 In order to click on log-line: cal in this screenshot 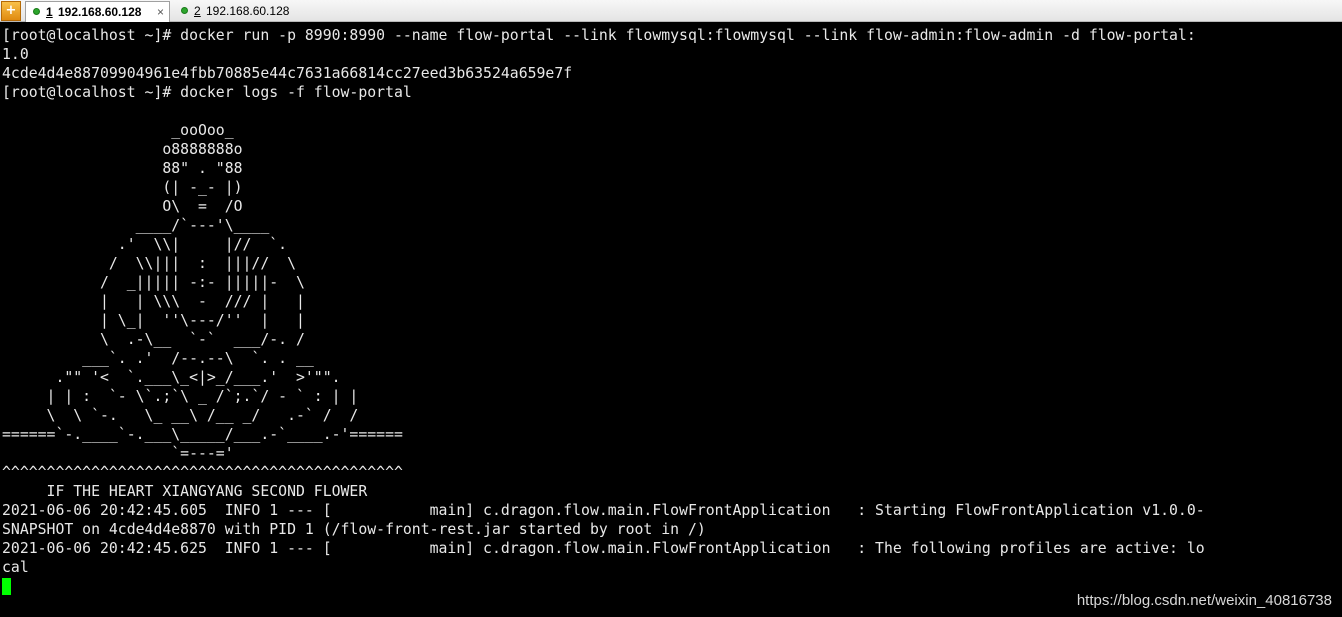, I will do `click(15, 567)`.